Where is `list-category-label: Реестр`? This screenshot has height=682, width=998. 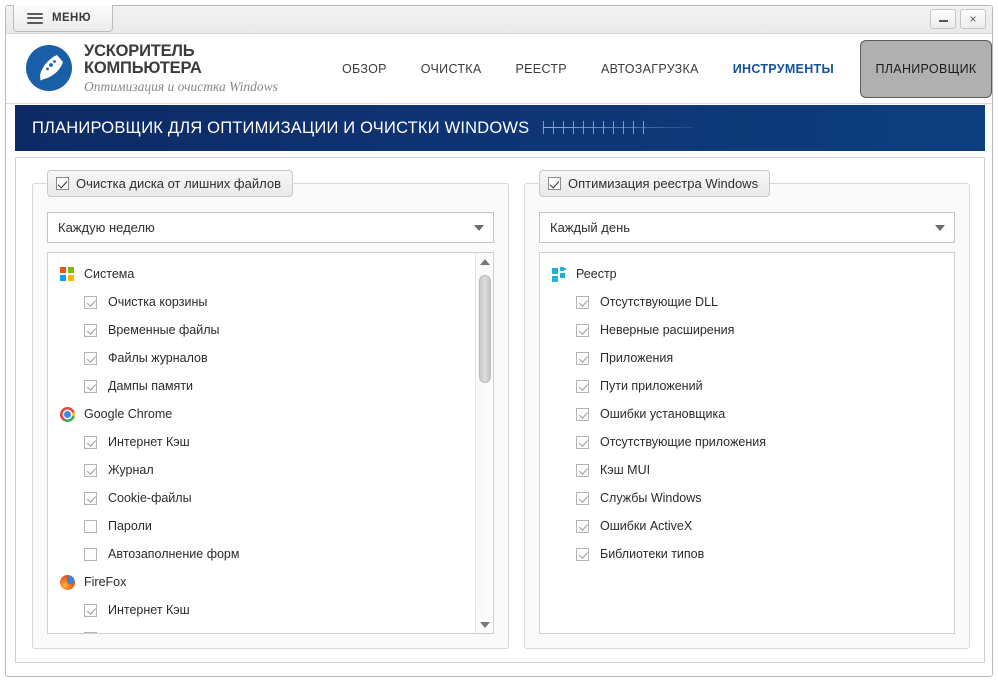 list-category-label: Реестр is located at coordinates (596, 274).